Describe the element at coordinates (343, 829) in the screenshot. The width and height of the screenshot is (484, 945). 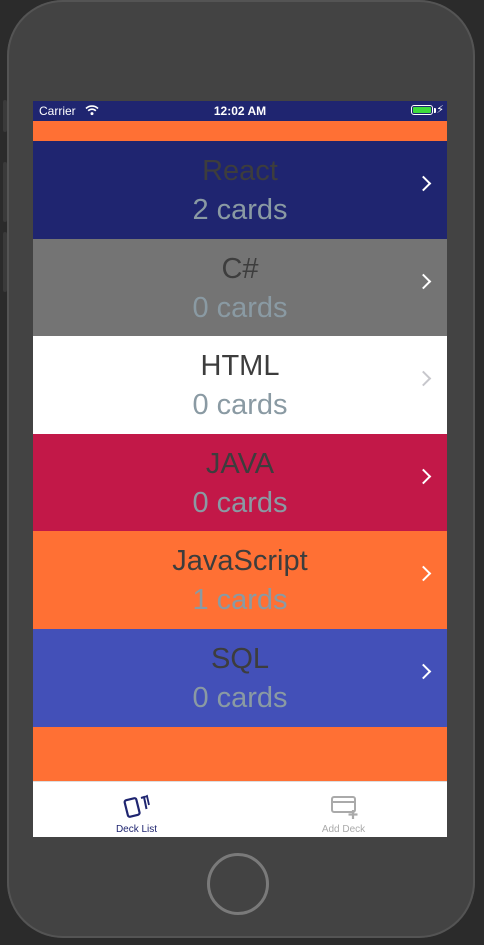
I see `tab-label: Add Deck` at that location.